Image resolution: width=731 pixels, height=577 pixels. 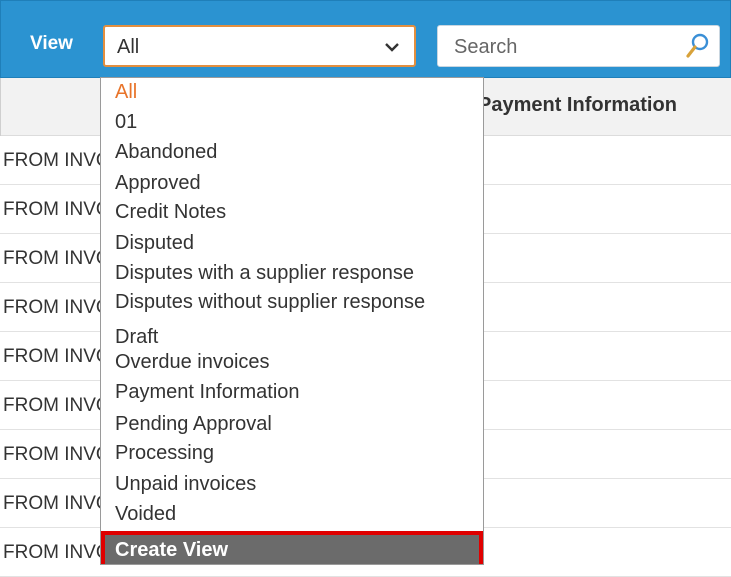 I want to click on create-view-label: Create View, so click(x=172, y=550).